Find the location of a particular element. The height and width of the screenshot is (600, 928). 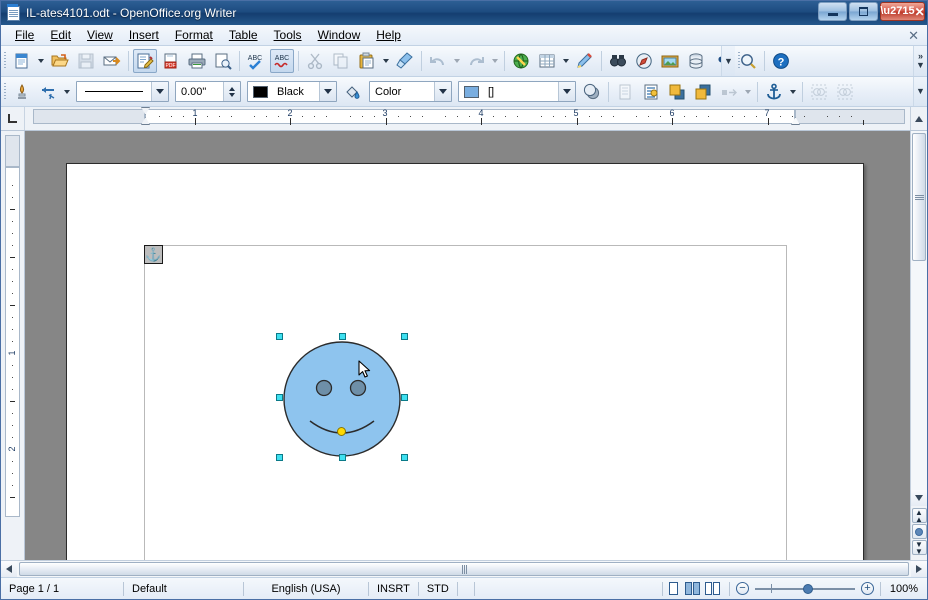

arrow-style-dropdown-icon is located at coordinates (67, 91).